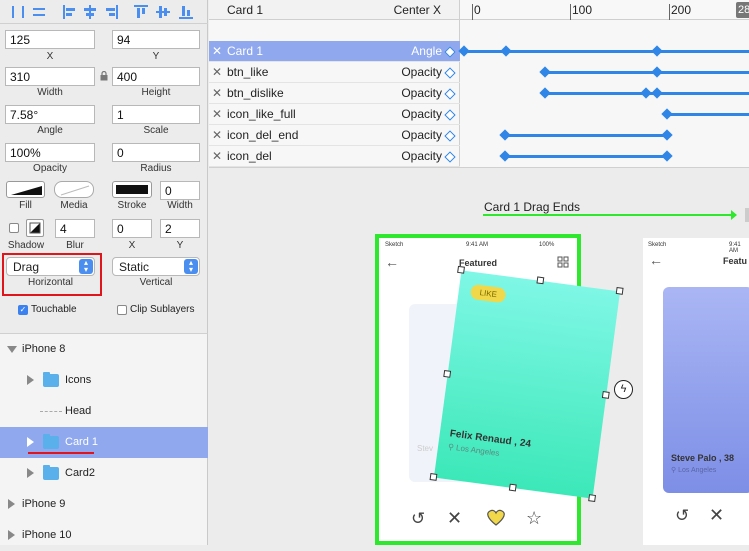 This screenshot has width=749, height=551. Describe the element at coordinates (104, 535) in the screenshot. I see `layer-iphone-10: iPhone 10` at that location.